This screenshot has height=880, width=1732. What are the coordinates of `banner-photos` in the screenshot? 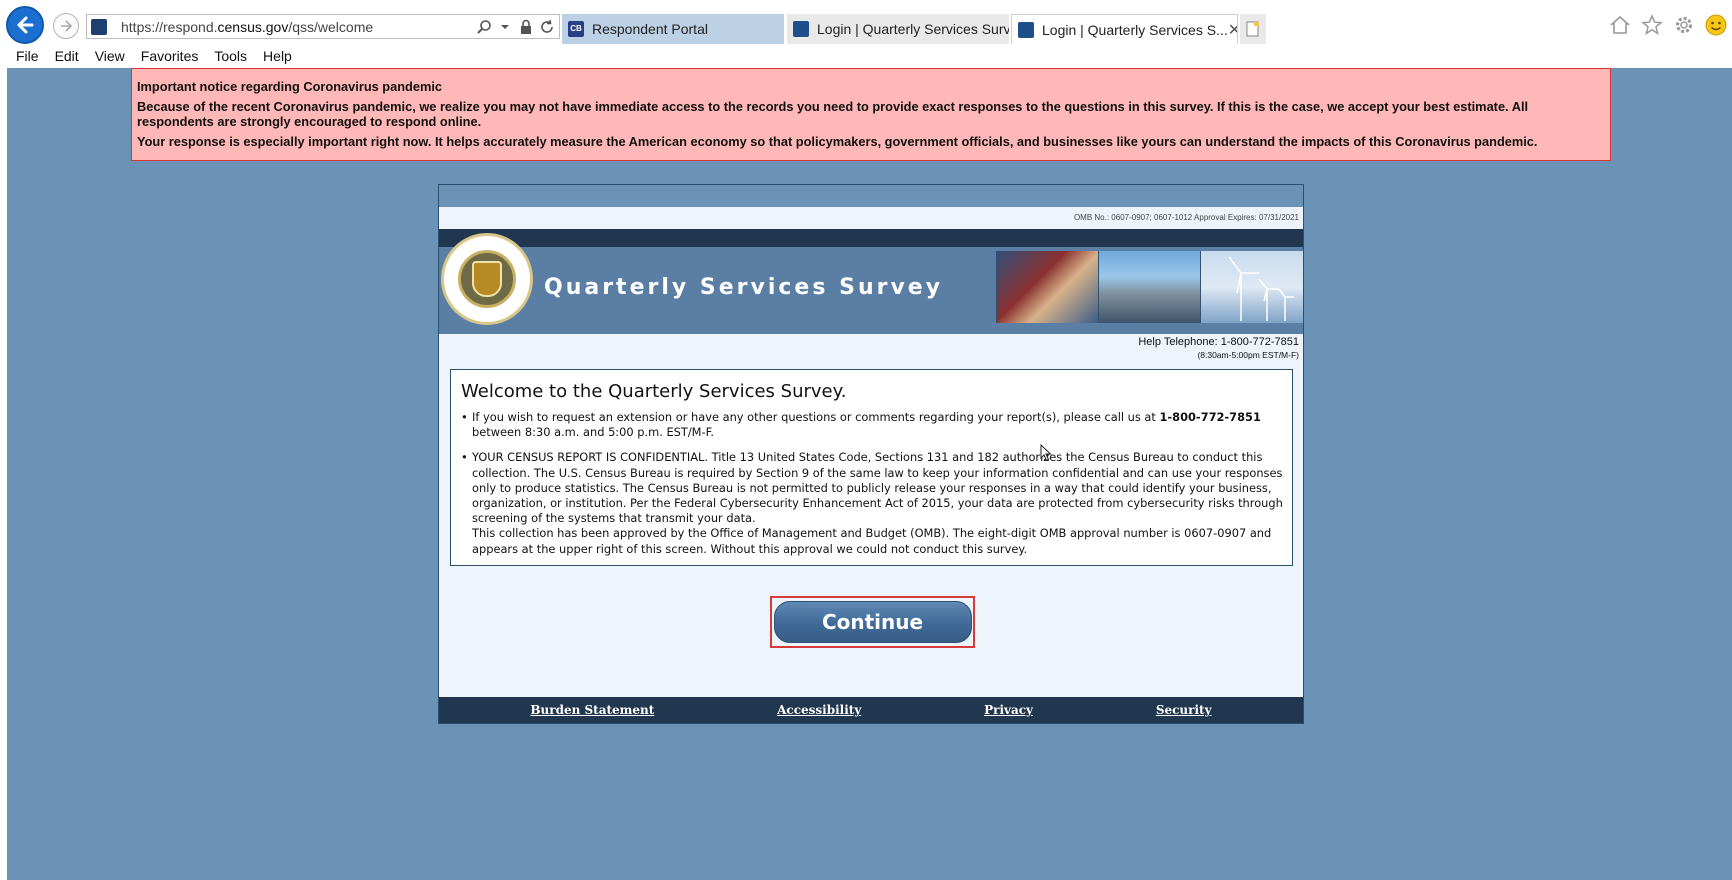 It's located at (1149, 287).